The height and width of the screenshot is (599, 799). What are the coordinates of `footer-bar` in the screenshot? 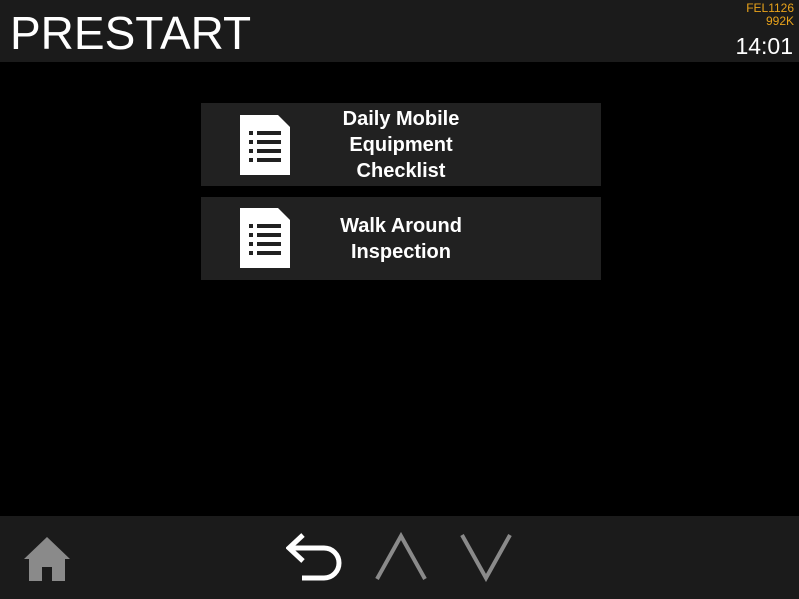 It's located at (399, 557).